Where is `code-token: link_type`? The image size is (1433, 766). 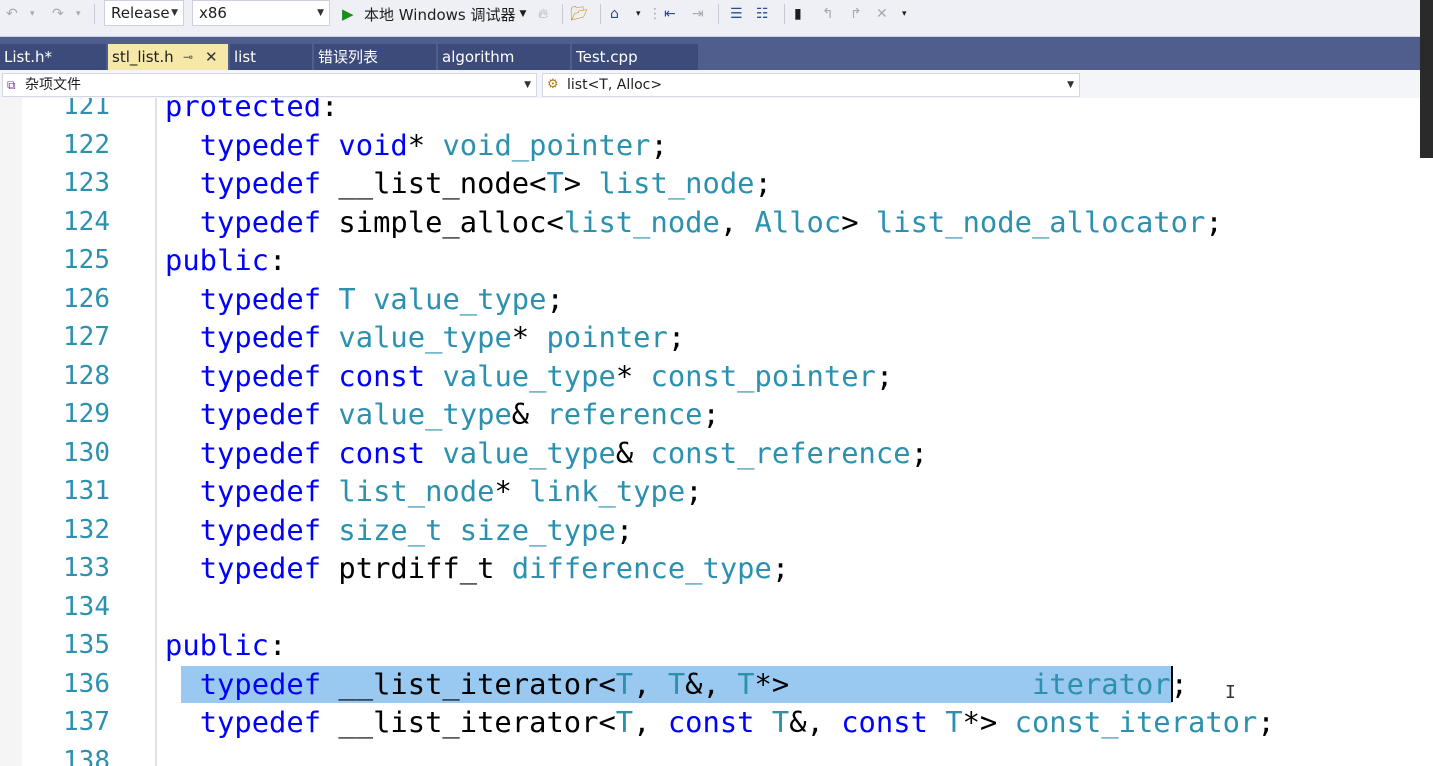 code-token: link_type is located at coordinates (607, 491).